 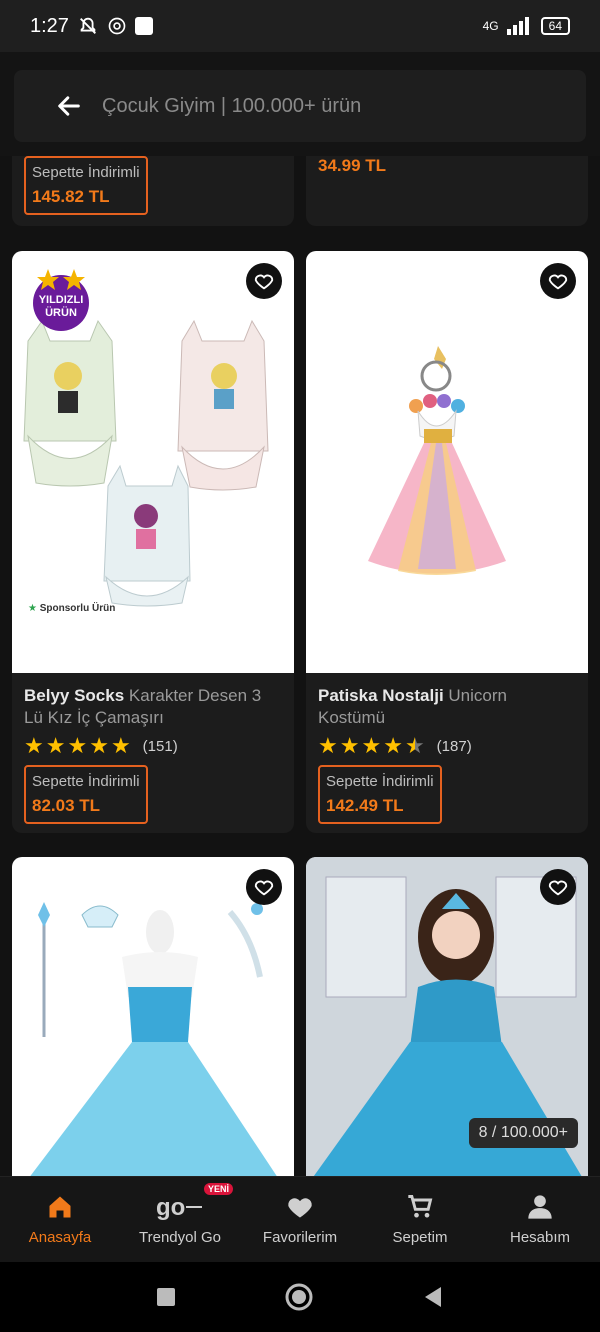 I want to click on status-bar: 1:27 4G 64, so click(x=300, y=26).